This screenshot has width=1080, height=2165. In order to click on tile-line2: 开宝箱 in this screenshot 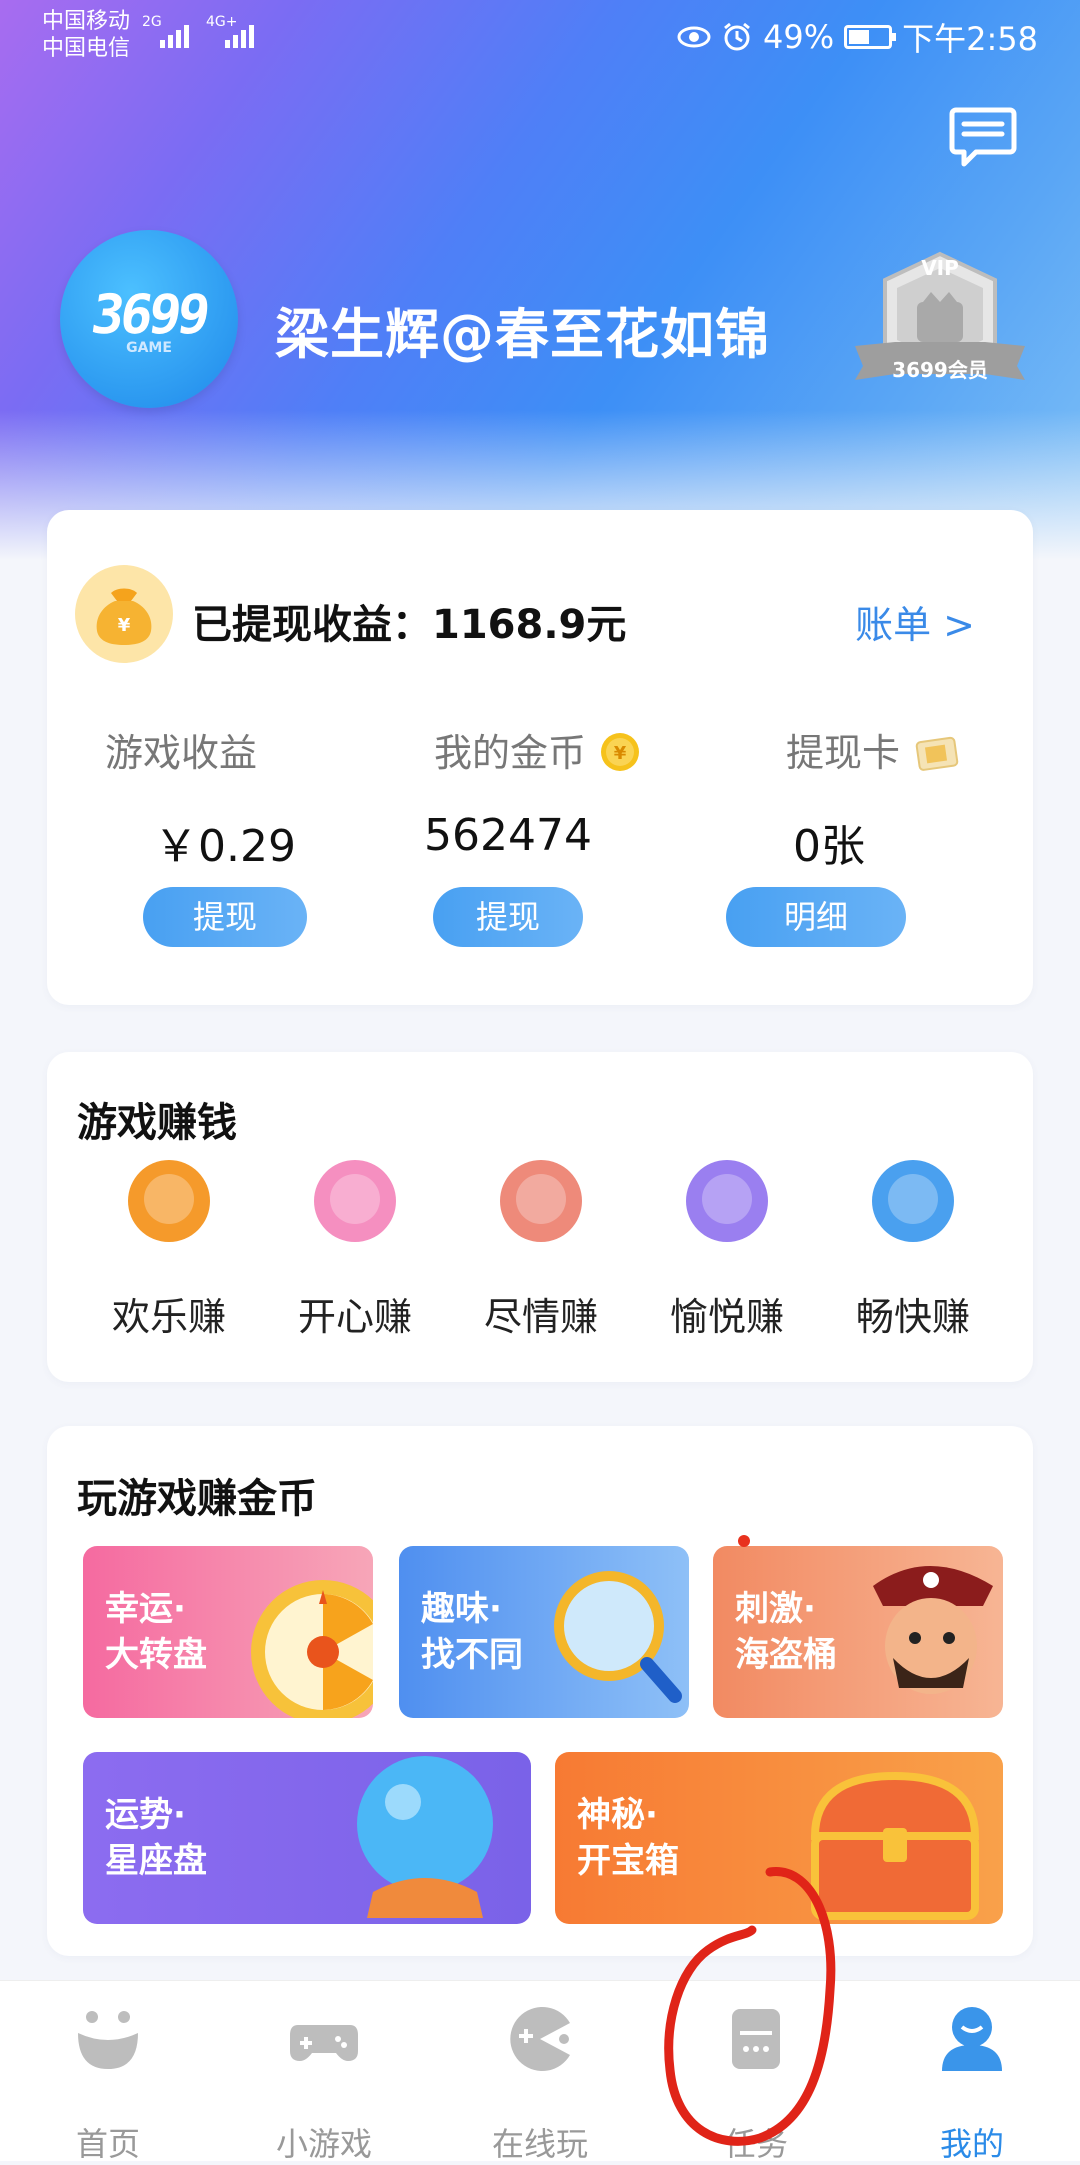, I will do `click(628, 1861)`.